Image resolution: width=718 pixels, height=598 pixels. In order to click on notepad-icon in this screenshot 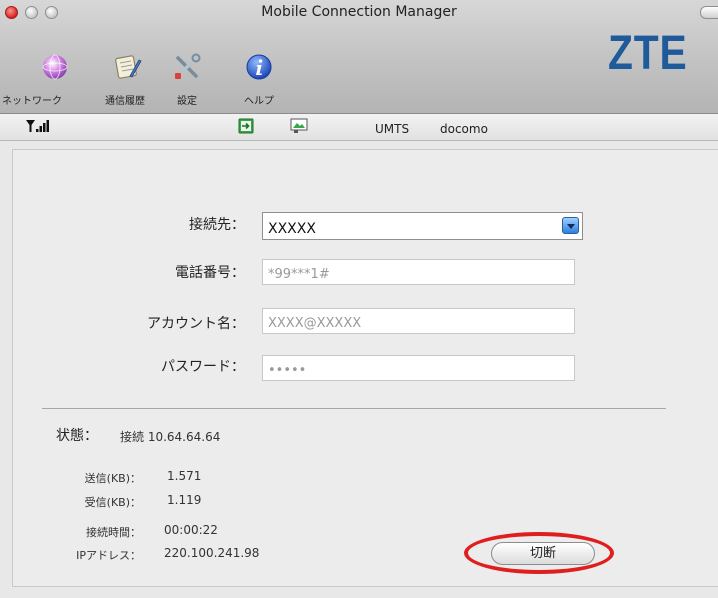, I will do `click(128, 67)`.